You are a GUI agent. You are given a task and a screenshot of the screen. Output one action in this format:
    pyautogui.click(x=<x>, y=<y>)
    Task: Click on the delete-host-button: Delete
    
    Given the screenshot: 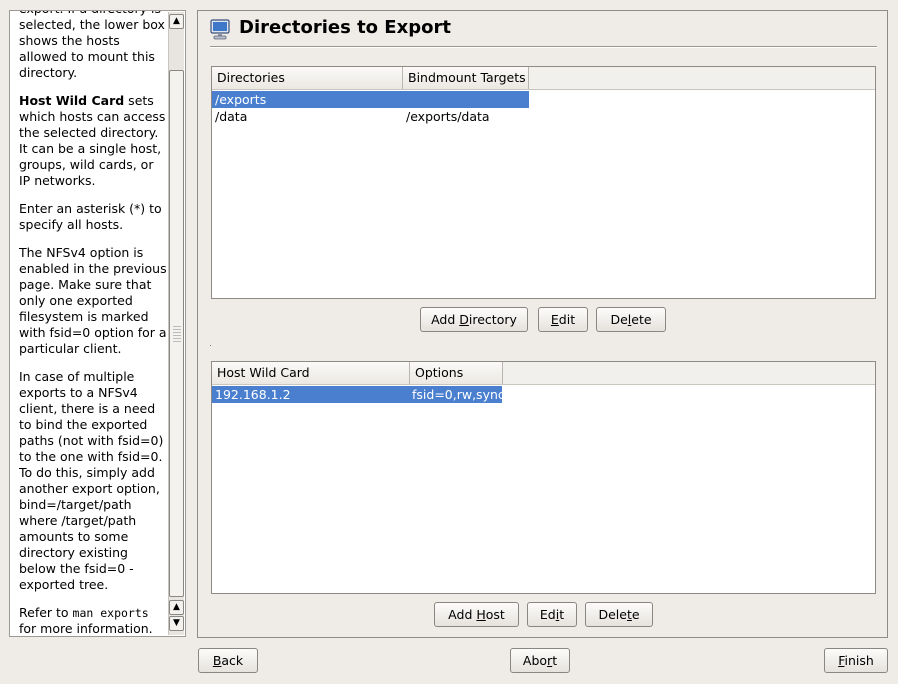 What is the action you would take?
    pyautogui.click(x=619, y=614)
    